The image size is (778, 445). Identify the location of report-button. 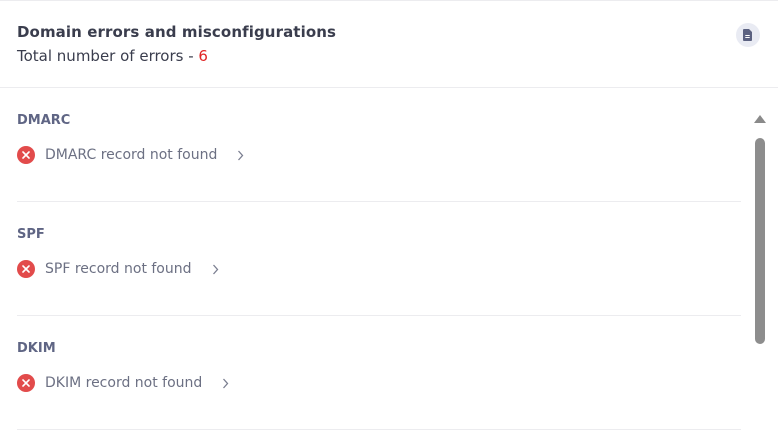
(748, 35).